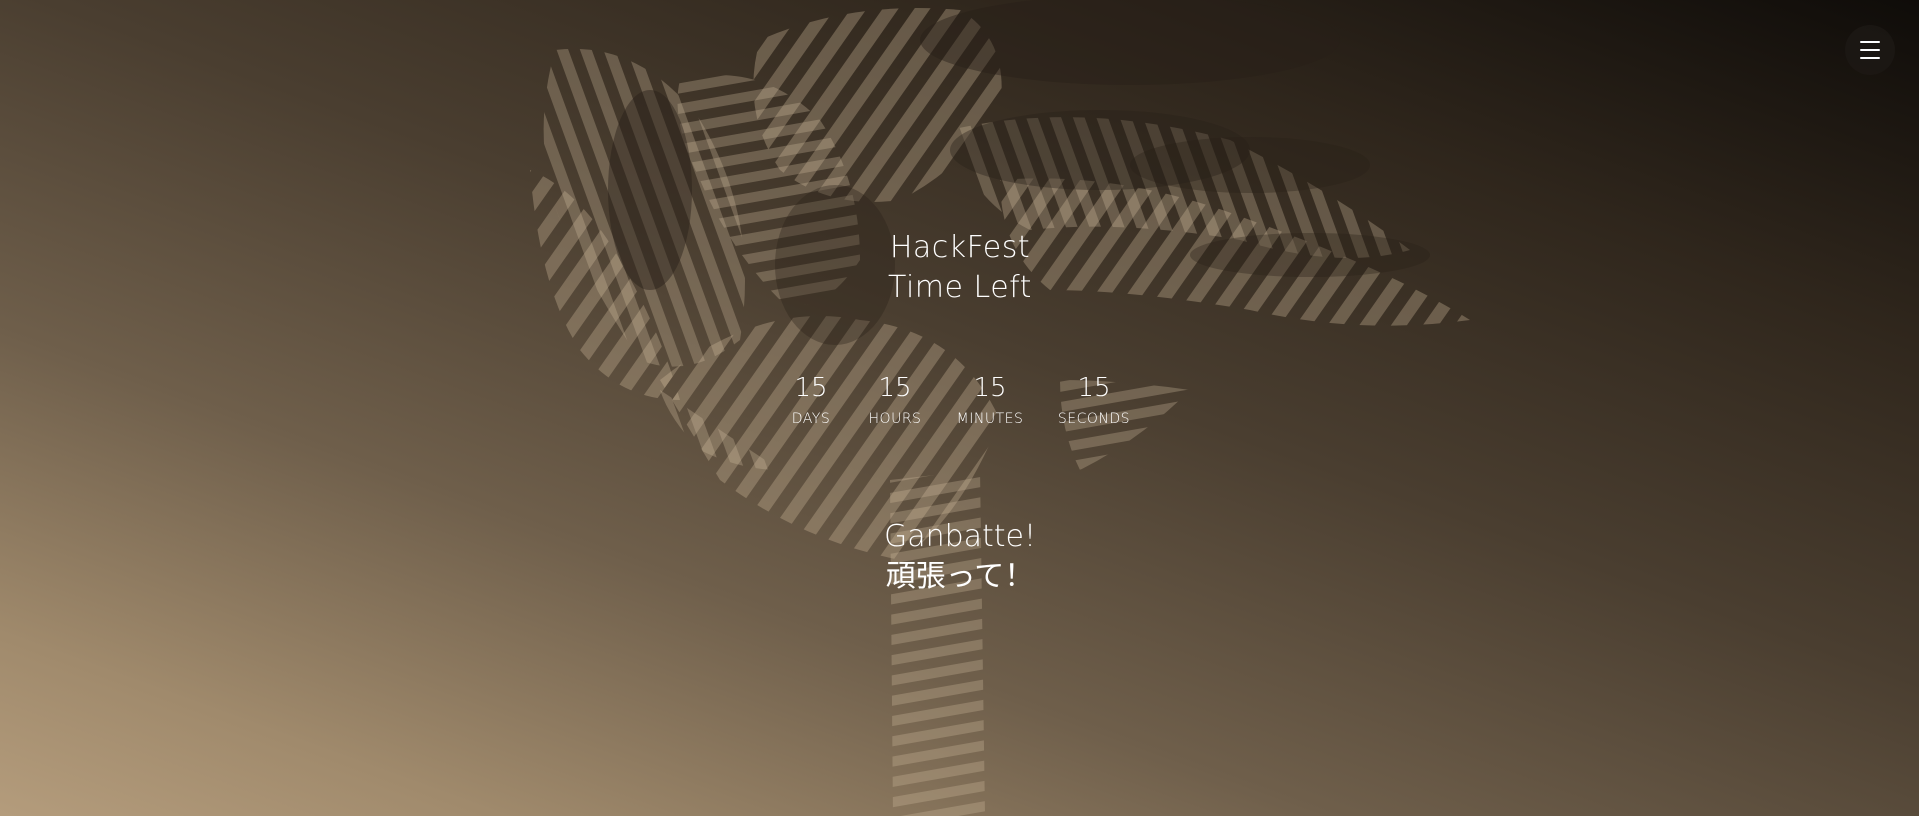 The height and width of the screenshot is (816, 1919). I want to click on minutes-value: 15, so click(990, 388).